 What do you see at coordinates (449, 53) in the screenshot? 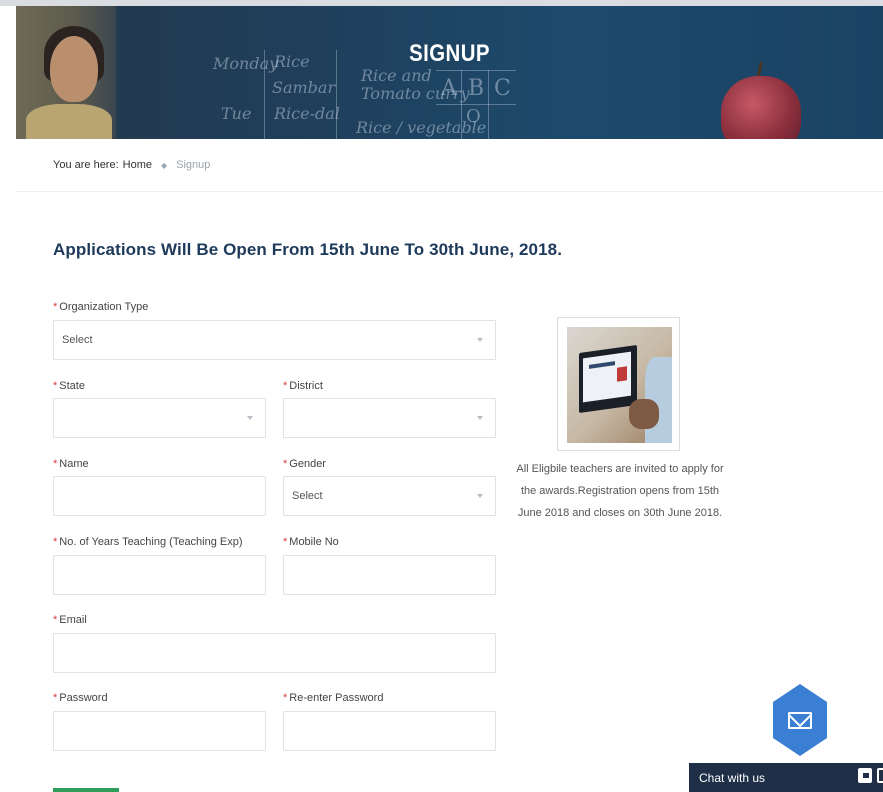
I see `page-title: SIGNUP` at bounding box center [449, 53].